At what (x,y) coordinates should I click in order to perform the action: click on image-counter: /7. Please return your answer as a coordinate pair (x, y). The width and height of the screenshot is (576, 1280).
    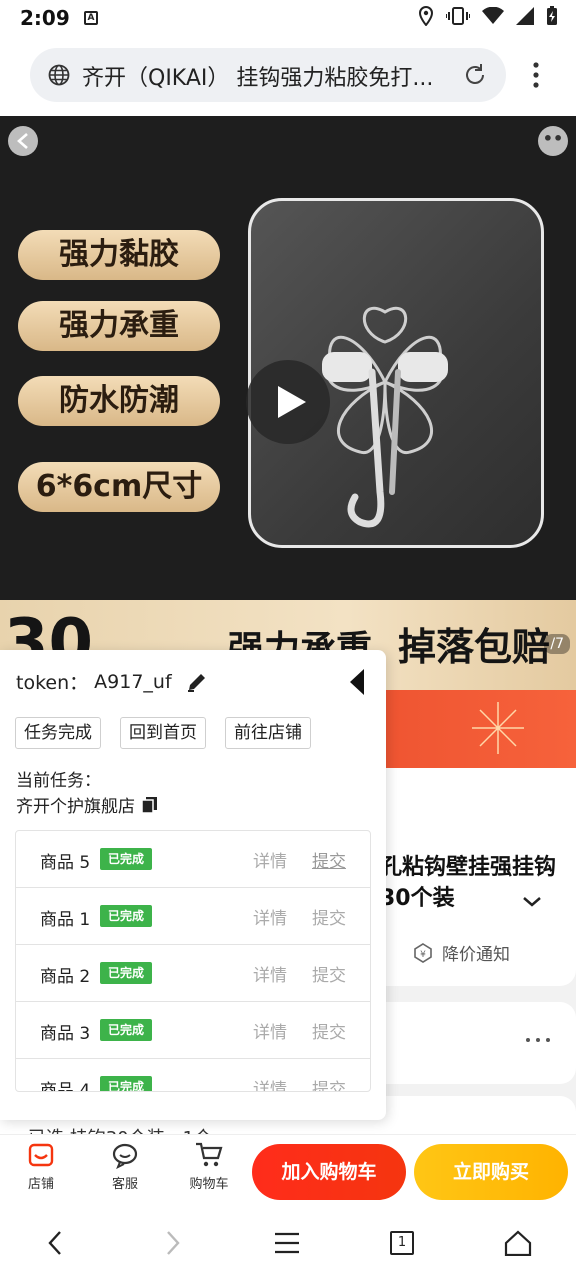
    Looking at the image, I should click on (557, 644).